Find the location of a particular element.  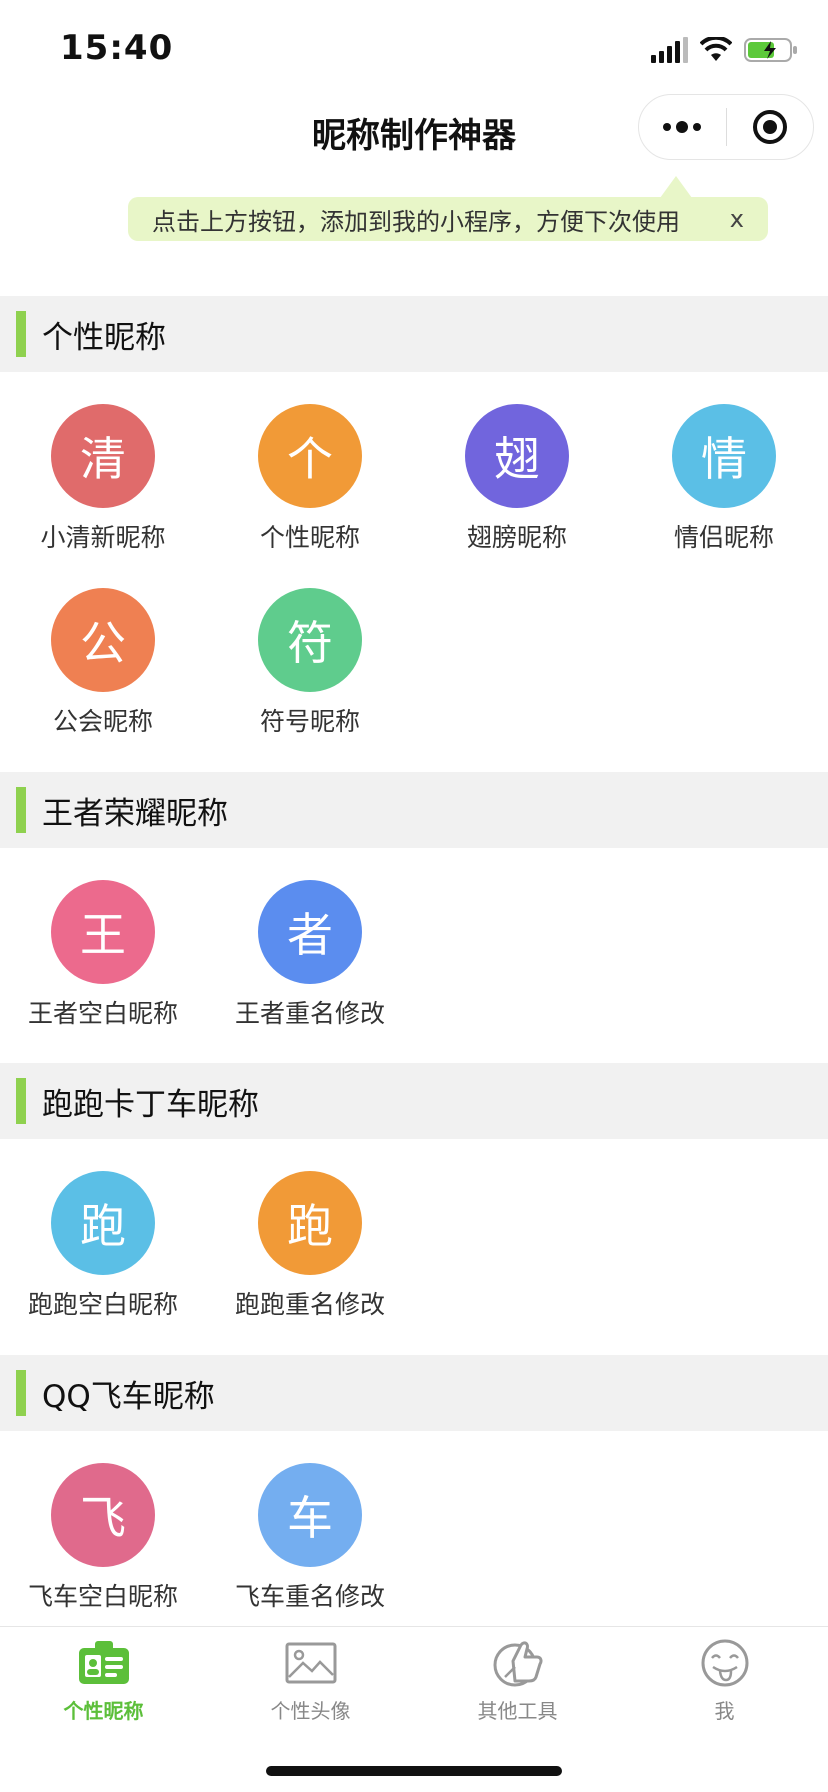

mini-program-capsule is located at coordinates (726, 127).